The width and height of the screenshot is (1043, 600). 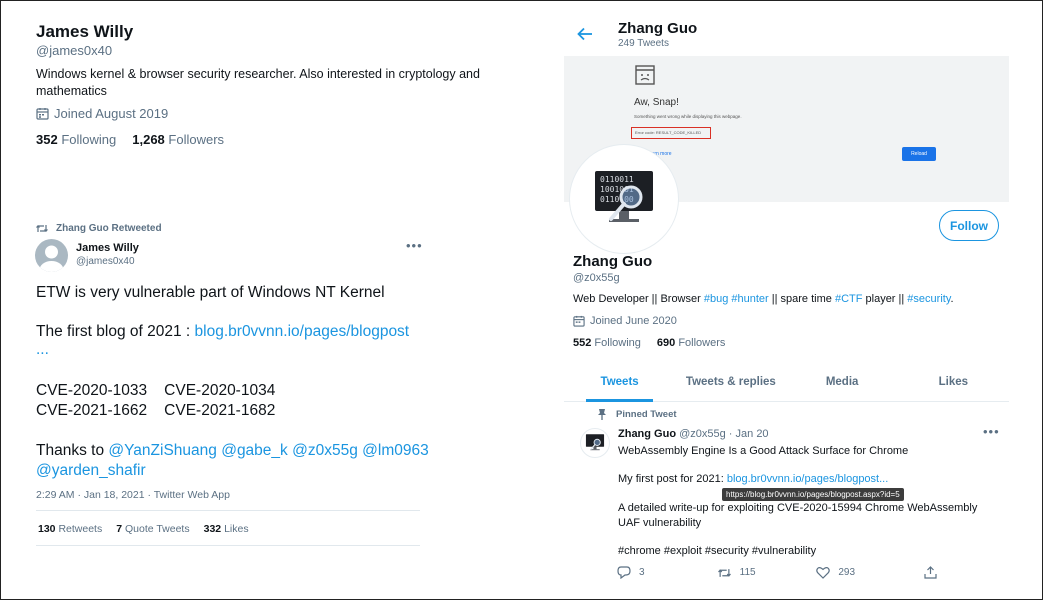 I want to click on left-profile-joined: Joined August 2019, so click(x=102, y=113).